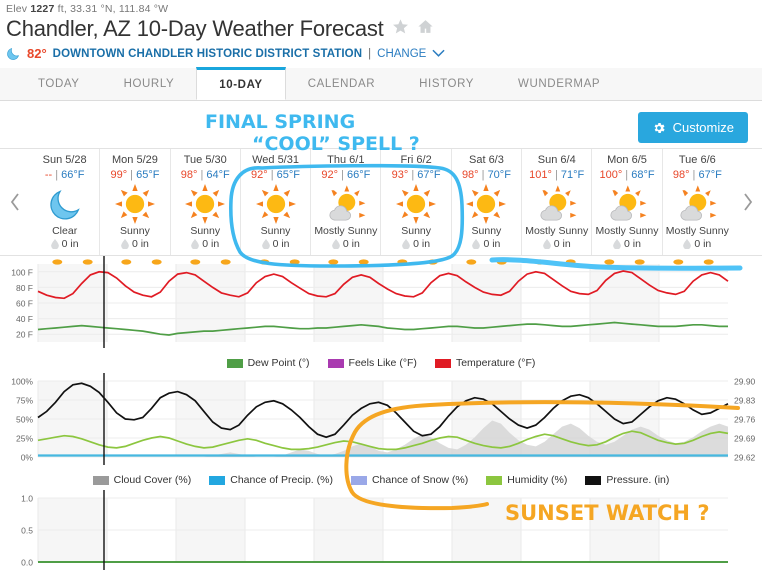 This screenshot has height=582, width=762. I want to click on tab-calendar: CALENDAR, so click(341, 84).